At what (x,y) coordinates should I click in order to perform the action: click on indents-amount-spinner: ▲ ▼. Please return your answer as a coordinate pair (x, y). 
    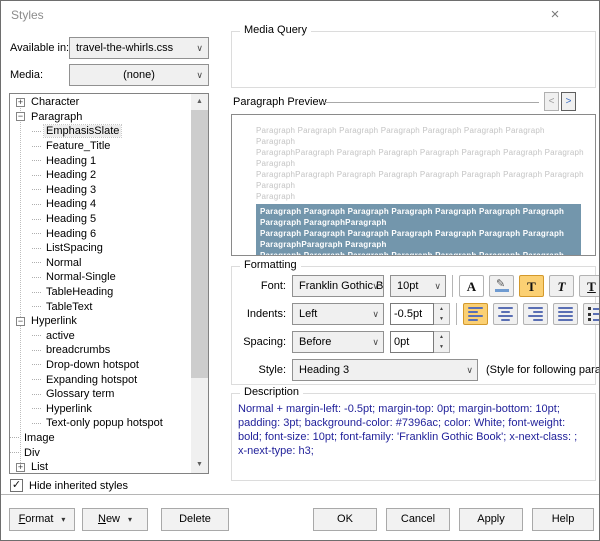
    Looking at the image, I should click on (420, 314).